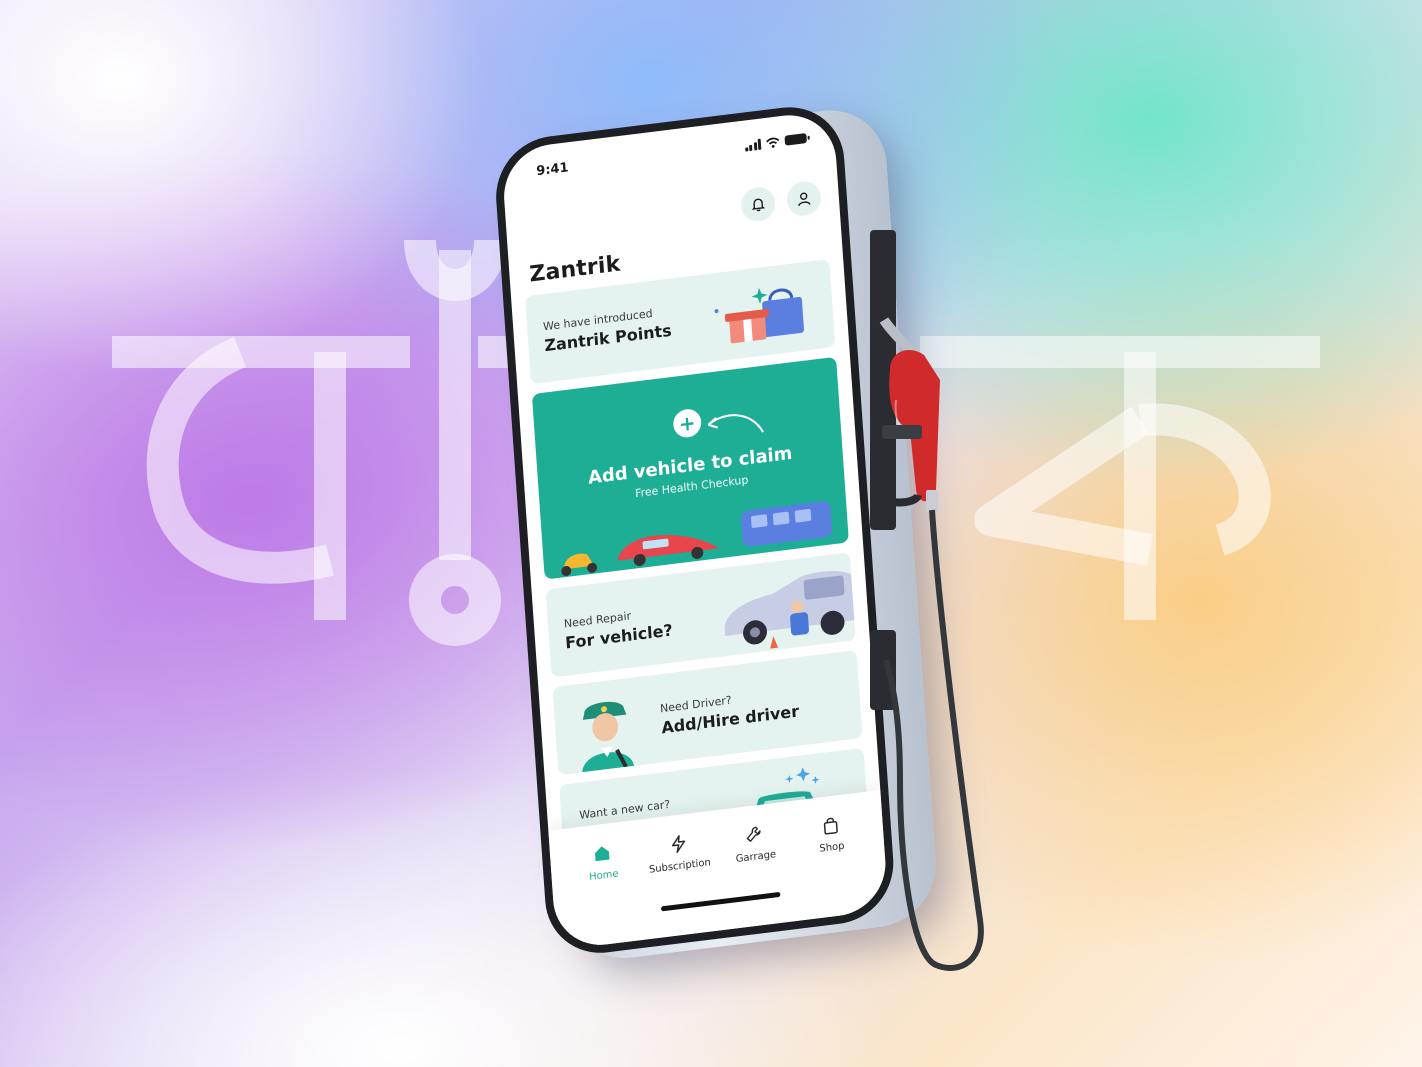 The width and height of the screenshot is (1422, 1067). I want to click on battery-icon, so click(796, 139).